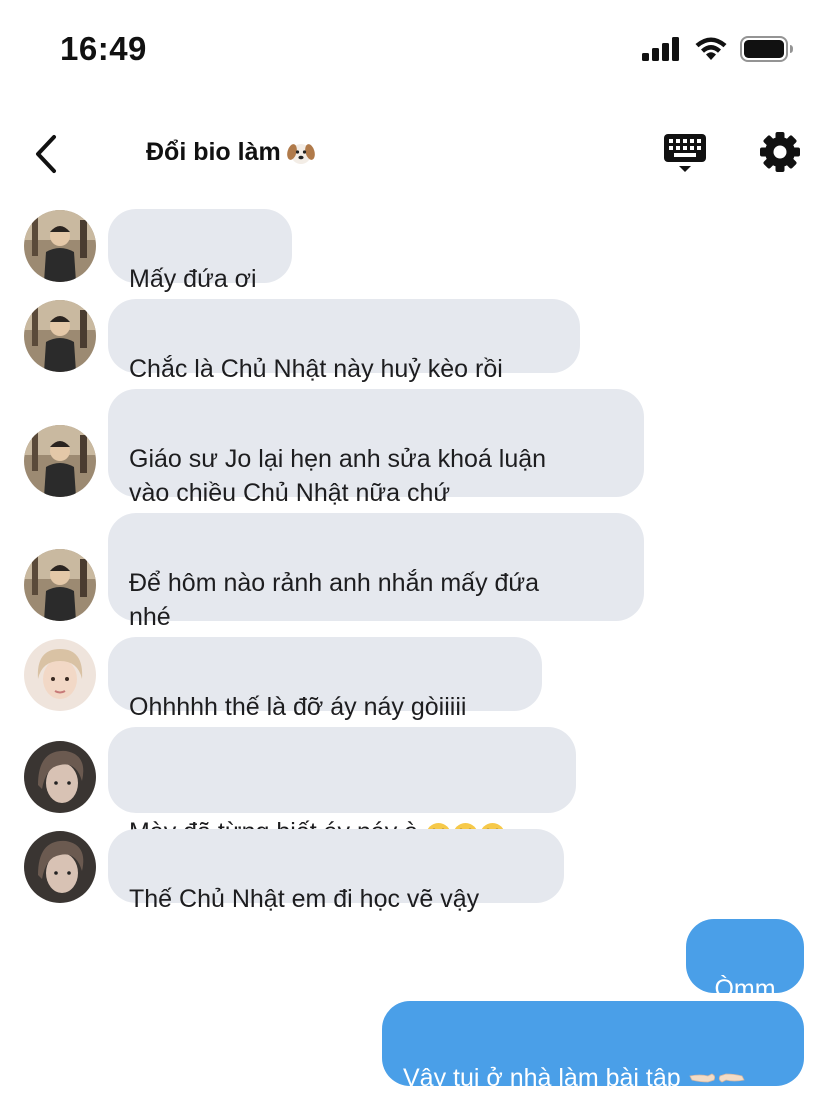 This screenshot has height=1104, width=828. I want to click on status-bar: 16:49, so click(414, 50).